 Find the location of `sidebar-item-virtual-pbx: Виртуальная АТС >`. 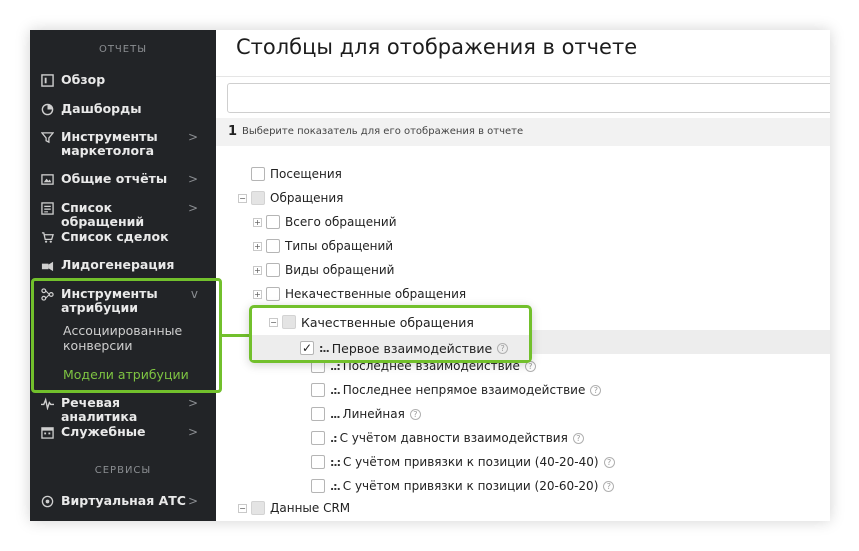

sidebar-item-virtual-pbx: Виртуальная АТС > is located at coordinates (128, 501).